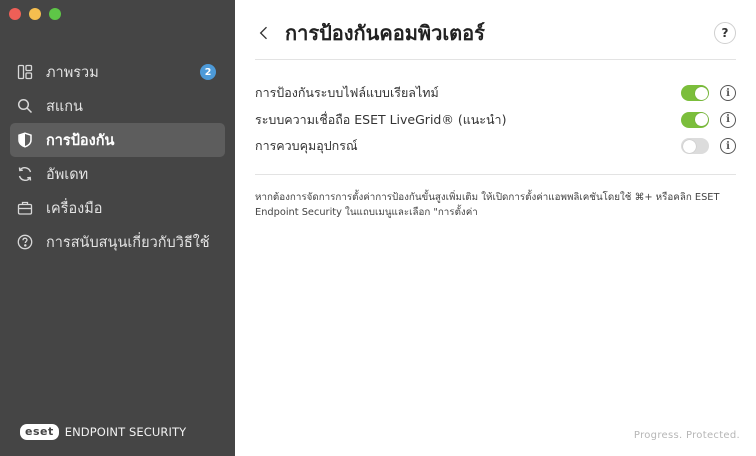  I want to click on setting-label: การป้องกันระบบไฟล์แบบเรียลไทม์, so click(347, 93).